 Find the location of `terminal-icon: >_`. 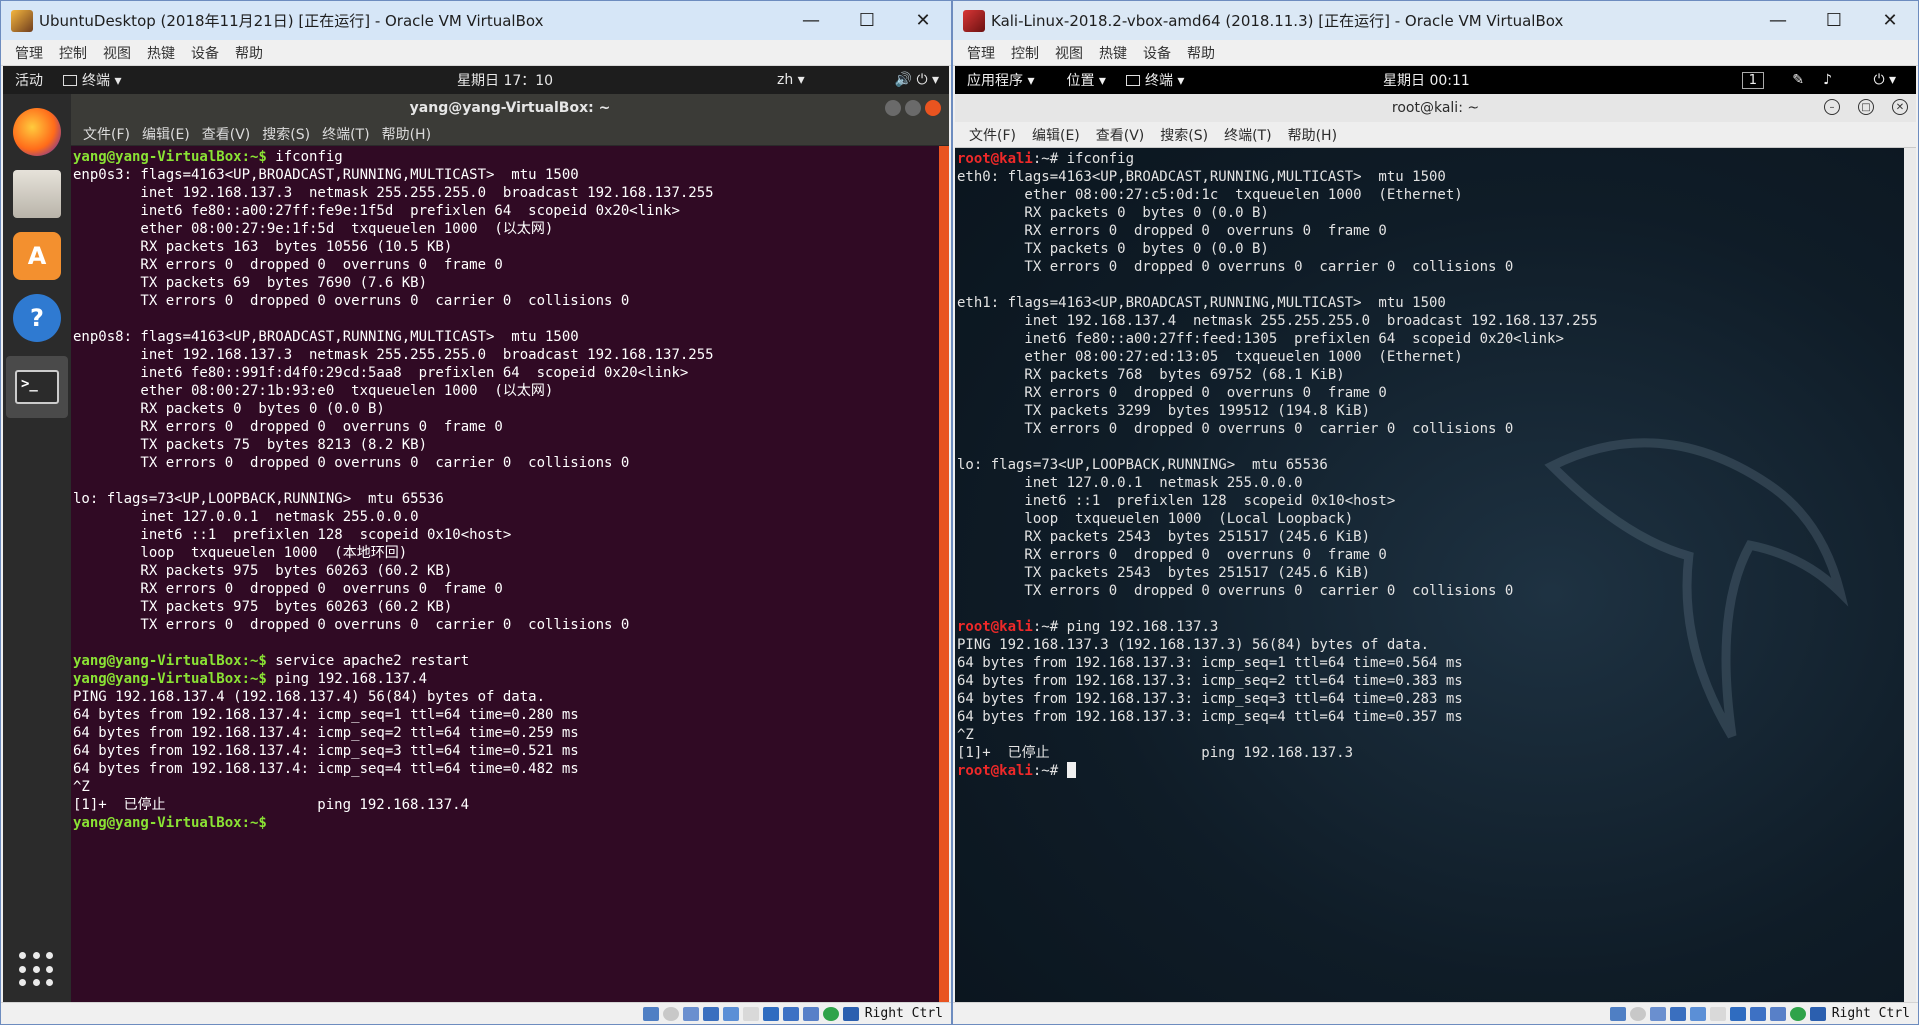

terminal-icon: >_ is located at coordinates (37, 387).